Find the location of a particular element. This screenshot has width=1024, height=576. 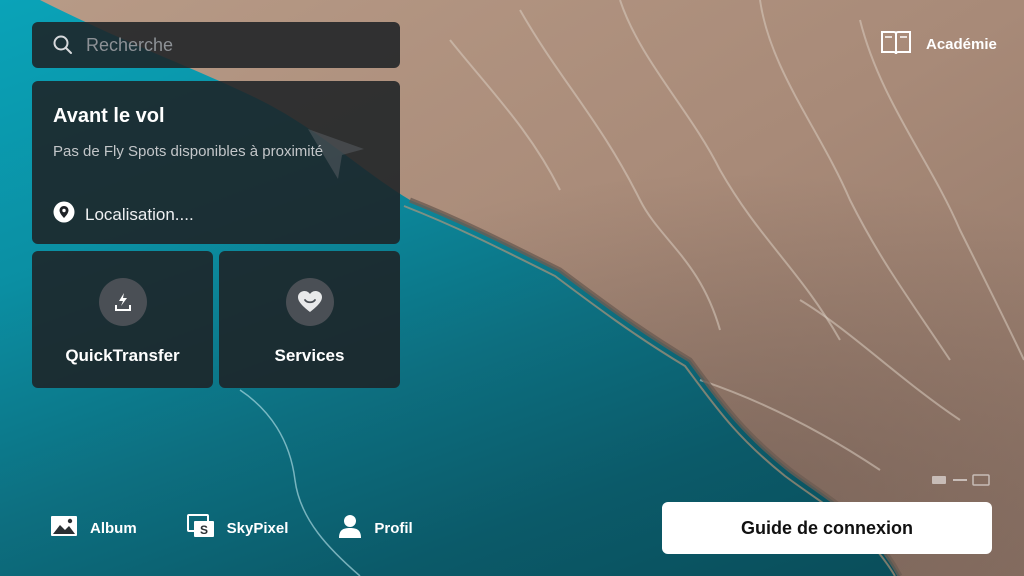

controller-icon is located at coordinates (961, 480).